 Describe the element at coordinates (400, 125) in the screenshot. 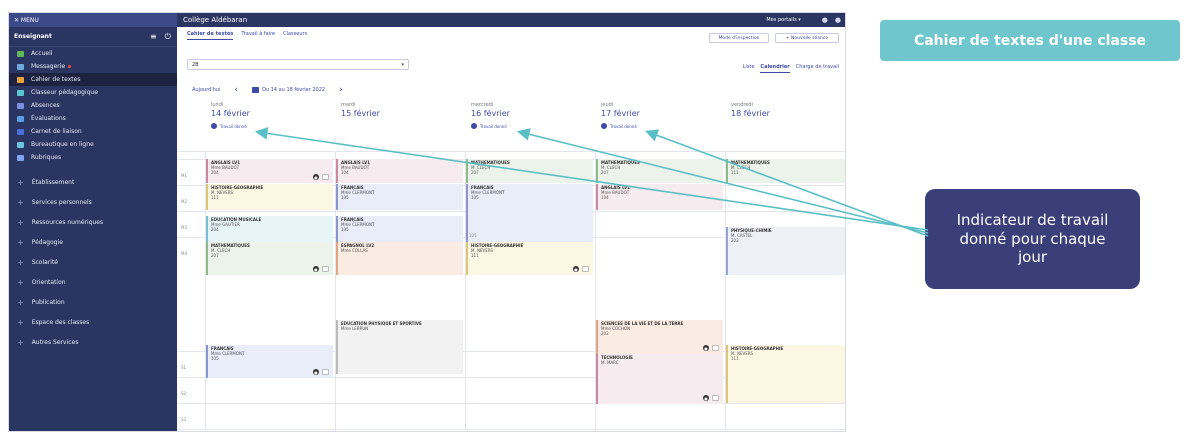

I see `day-header: mardi 15 février` at that location.